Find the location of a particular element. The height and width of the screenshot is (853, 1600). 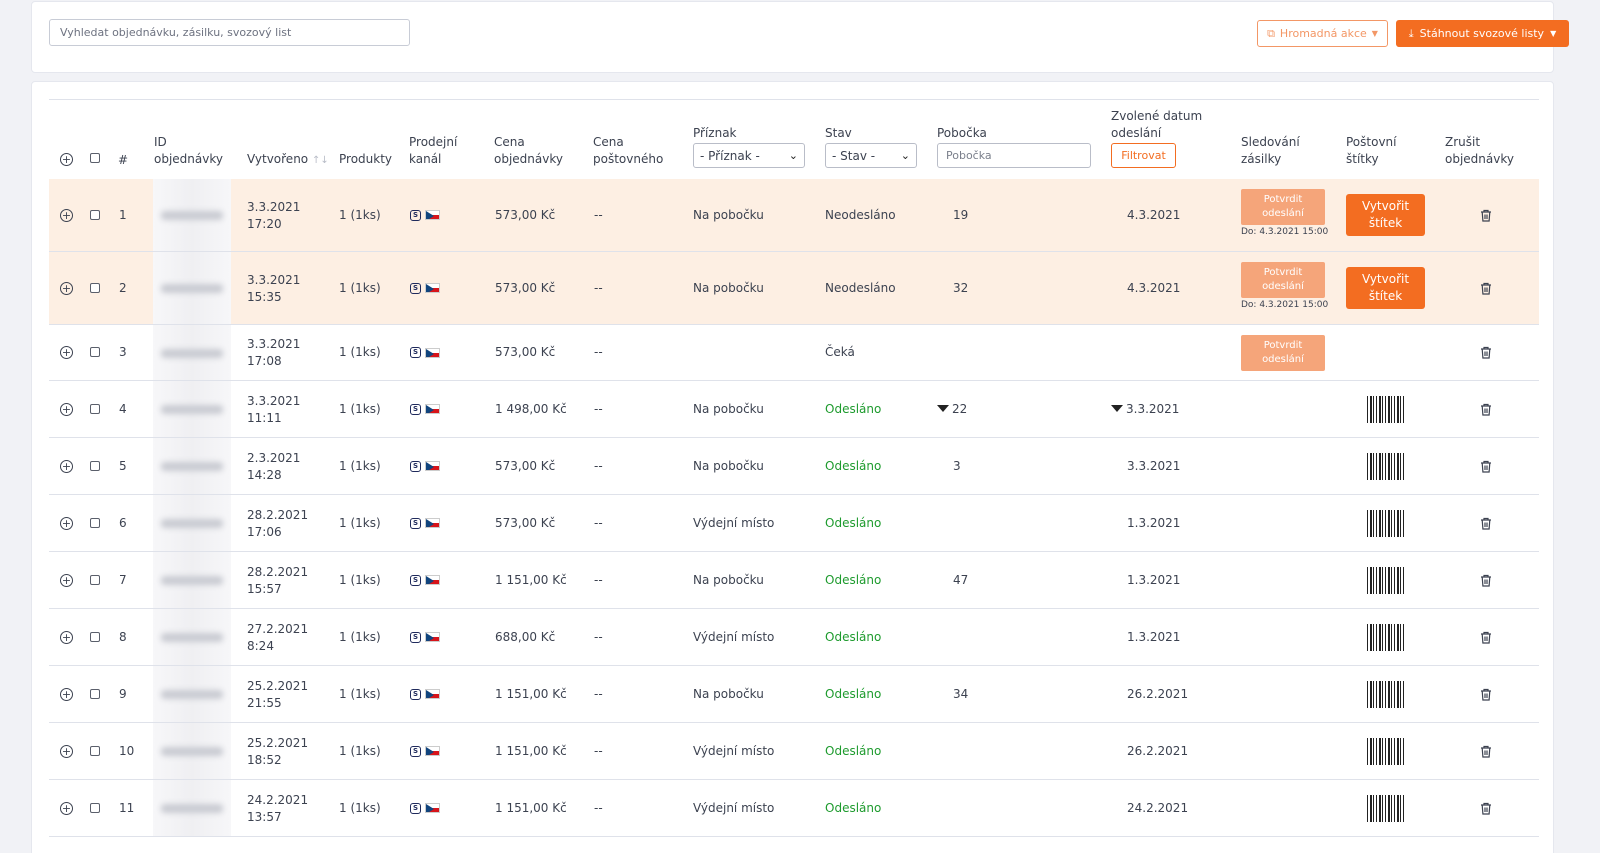

select-all-checkbox is located at coordinates (95, 158).